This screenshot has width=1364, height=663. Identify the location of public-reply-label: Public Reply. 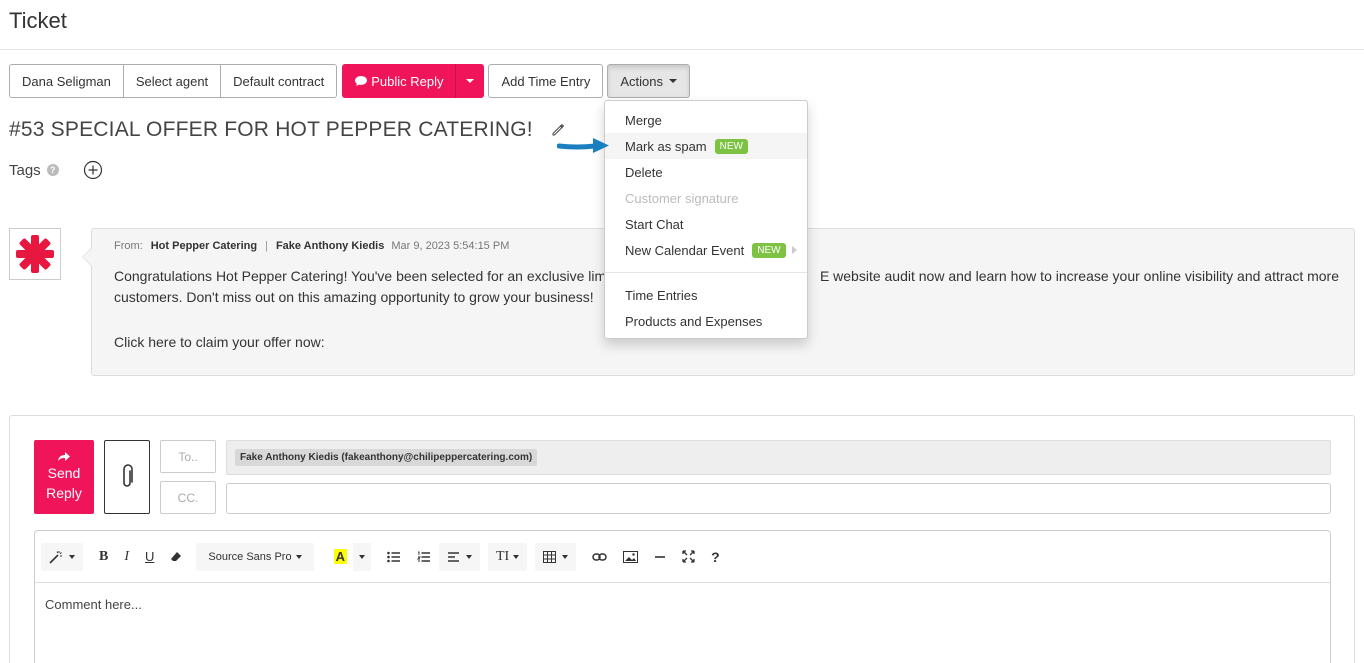
(407, 81).